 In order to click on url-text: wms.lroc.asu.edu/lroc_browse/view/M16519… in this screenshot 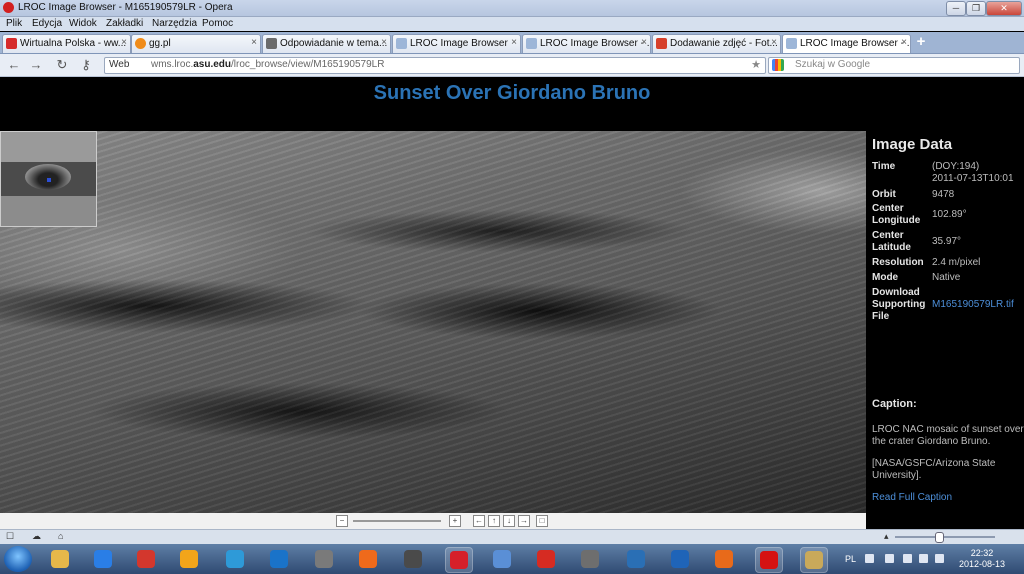, I will do `click(267, 64)`.